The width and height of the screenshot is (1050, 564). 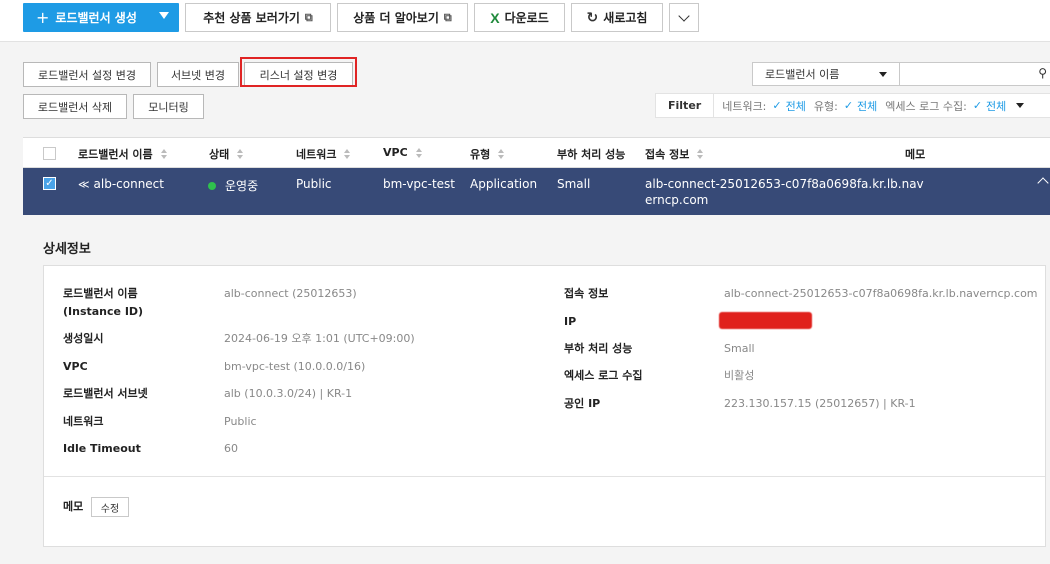 What do you see at coordinates (198, 74) in the screenshot?
I see `change-subnet-button: 서브넷 변경` at bounding box center [198, 74].